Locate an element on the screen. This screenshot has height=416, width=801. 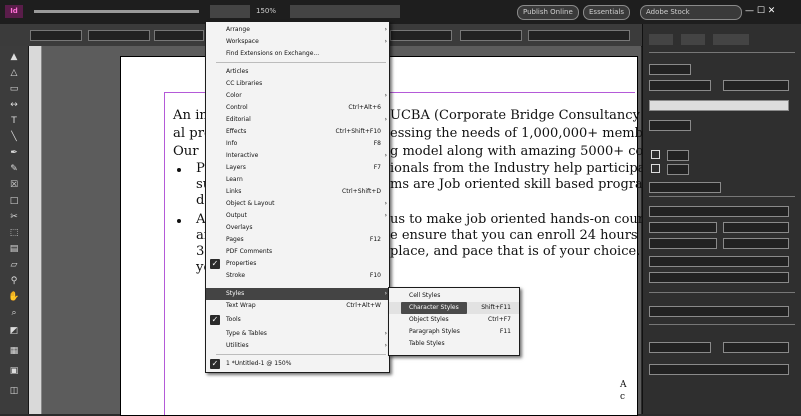
formatting-icon: ▦ is located at coordinates (14, 351).